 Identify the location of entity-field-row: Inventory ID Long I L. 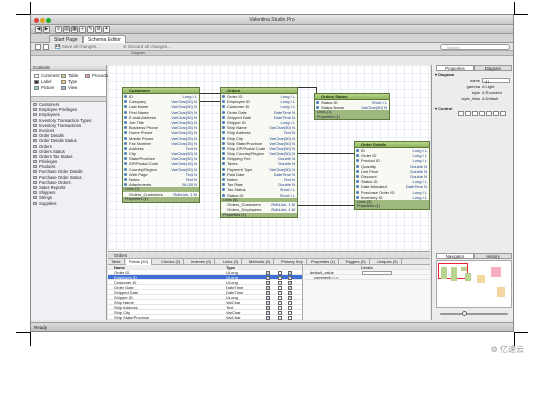
(392, 197).